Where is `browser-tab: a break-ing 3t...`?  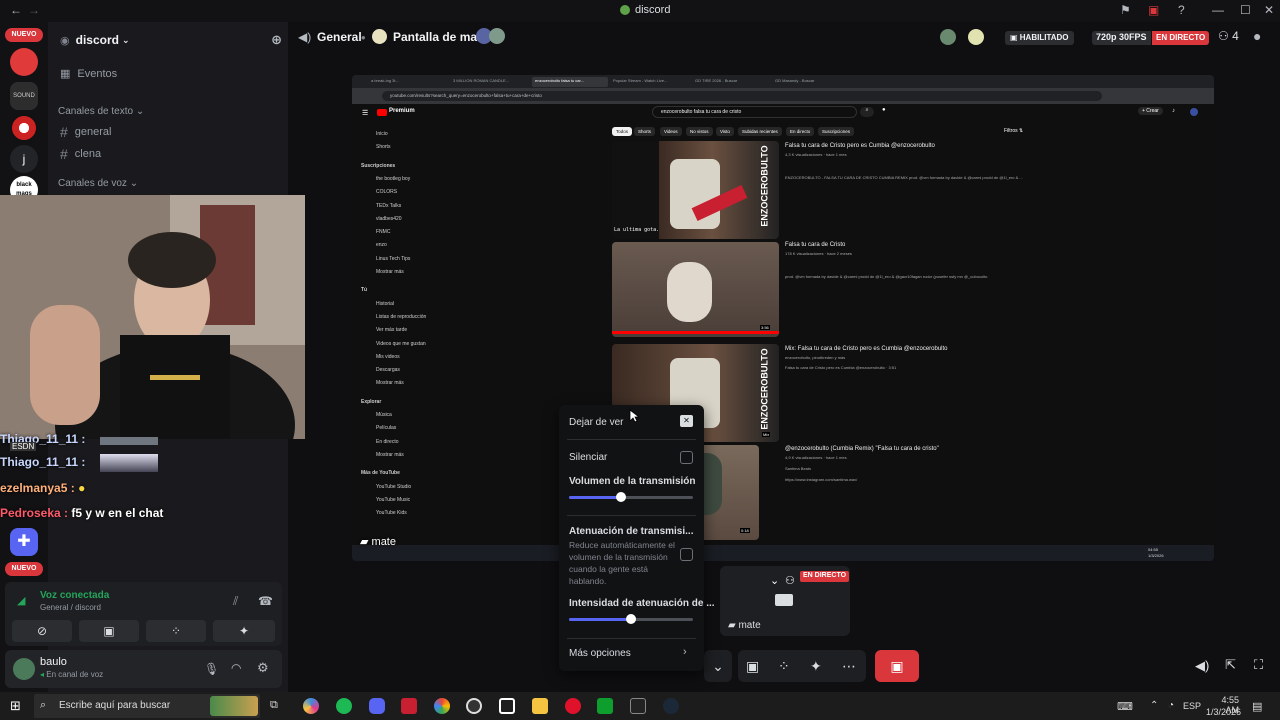
browser-tab: a break-ing 3t... is located at coordinates (408, 82).